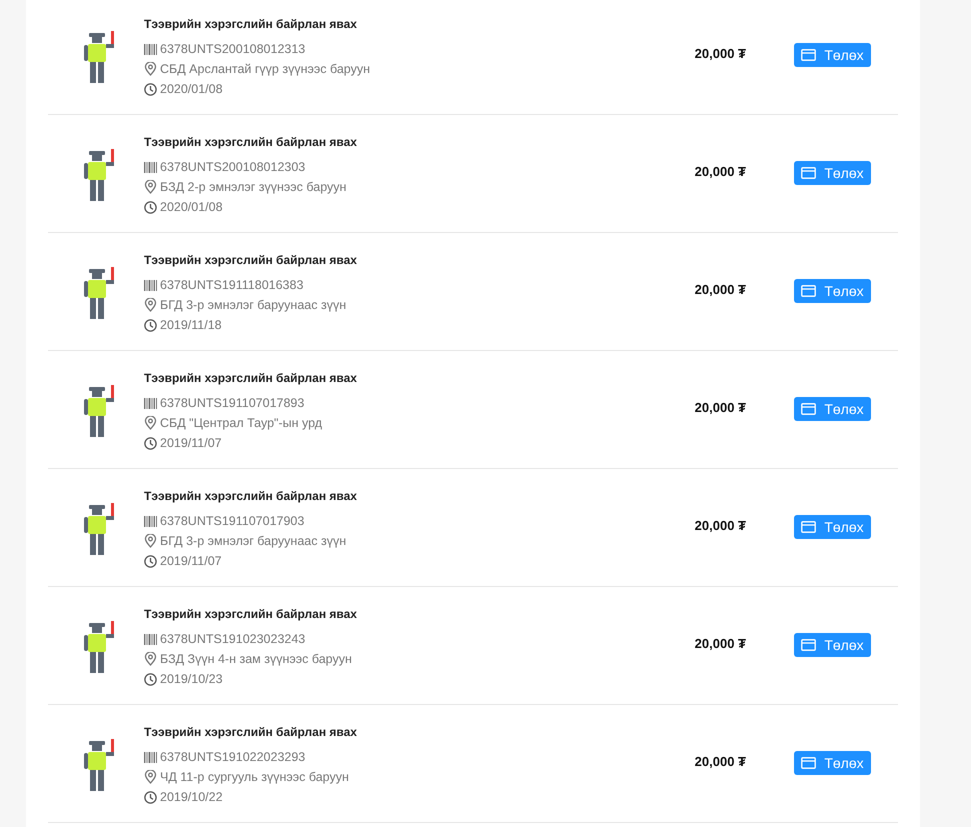 The image size is (971, 827). What do you see at coordinates (233, 757) in the screenshot?
I see `fine-code: 6378UNTS191022023293` at bounding box center [233, 757].